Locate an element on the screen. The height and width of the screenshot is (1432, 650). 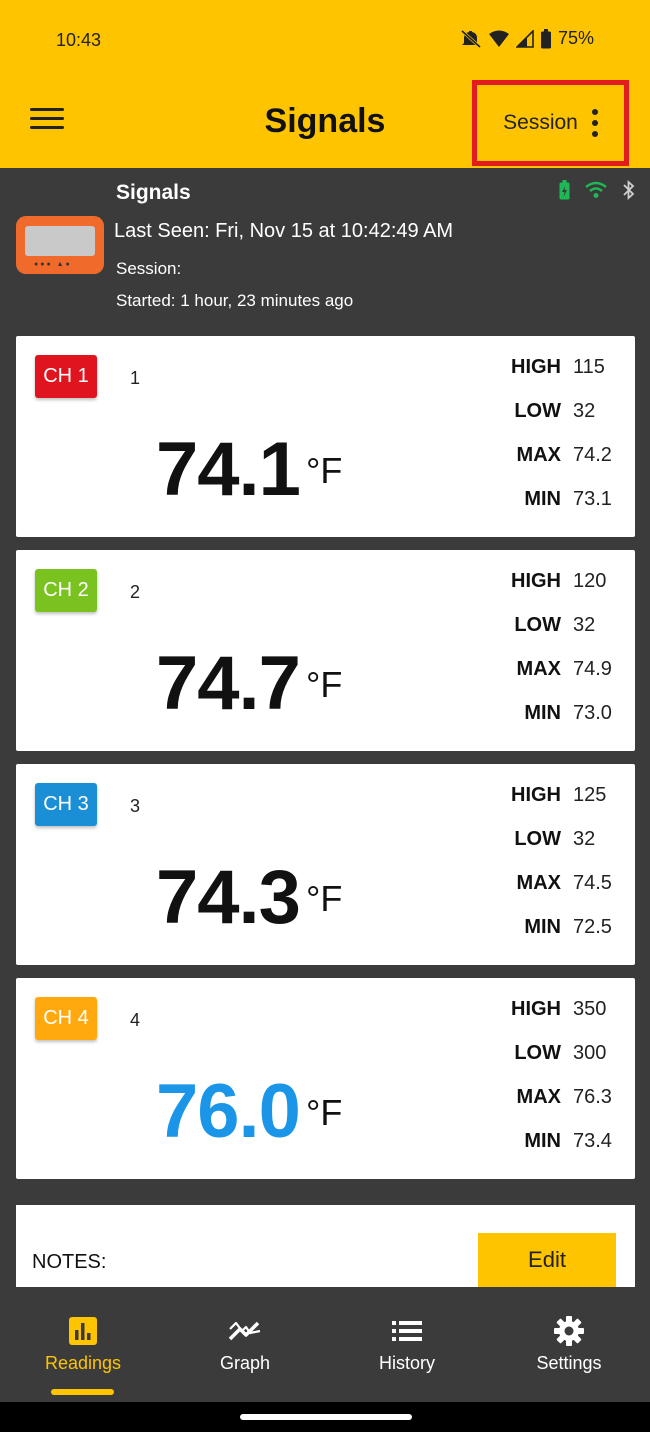
nav-settings-label: Settings is located at coordinates (569, 1363).